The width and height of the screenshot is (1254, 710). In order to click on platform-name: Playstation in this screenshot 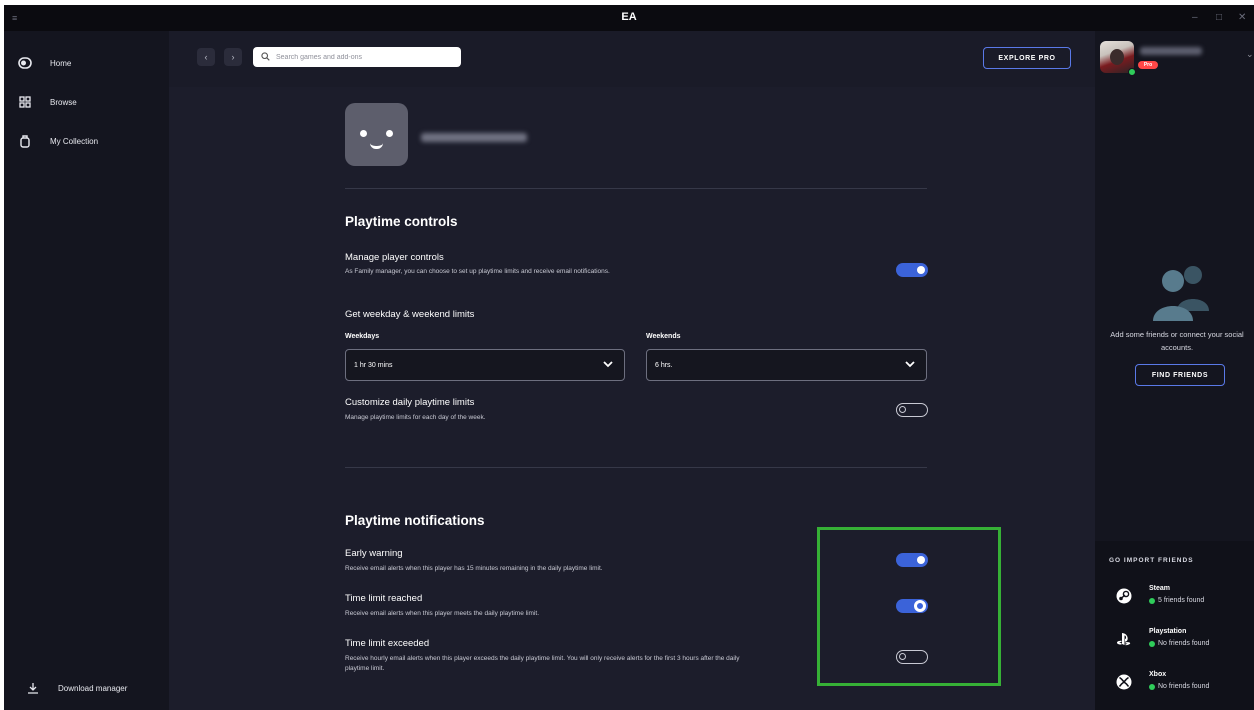, I will do `click(1168, 631)`.